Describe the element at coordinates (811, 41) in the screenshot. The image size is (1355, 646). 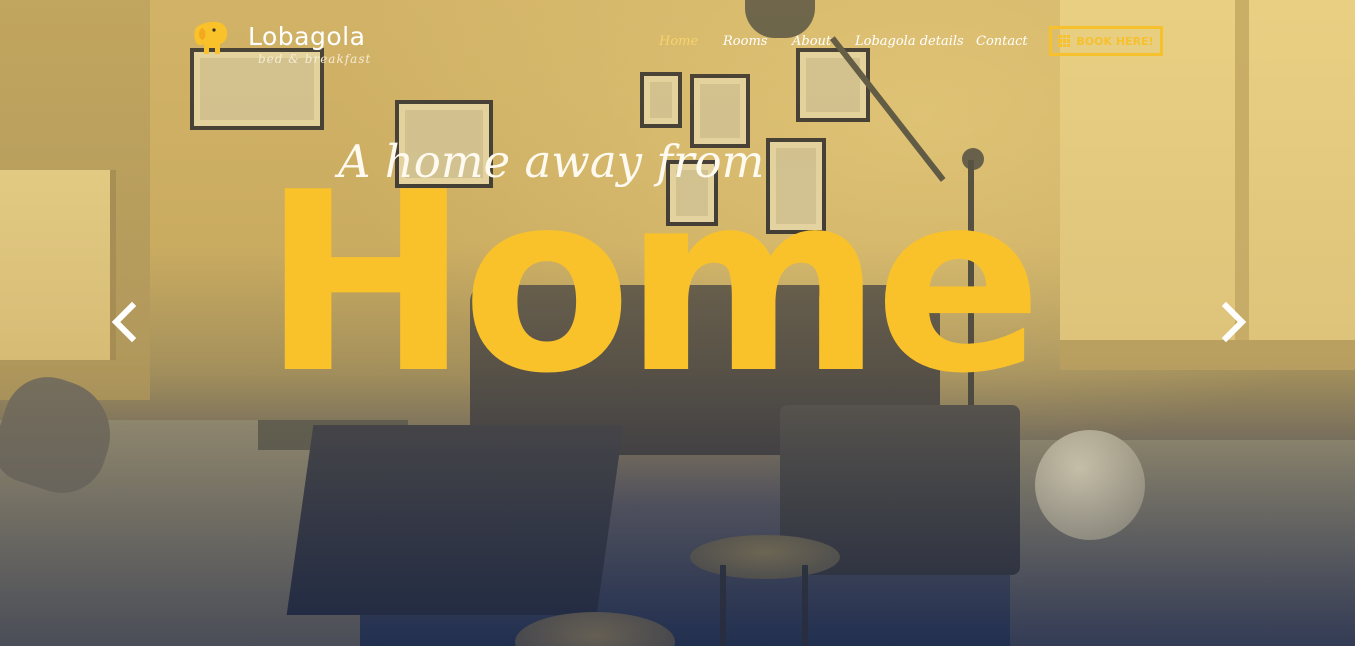
I see `nav-item-about: About` at that location.